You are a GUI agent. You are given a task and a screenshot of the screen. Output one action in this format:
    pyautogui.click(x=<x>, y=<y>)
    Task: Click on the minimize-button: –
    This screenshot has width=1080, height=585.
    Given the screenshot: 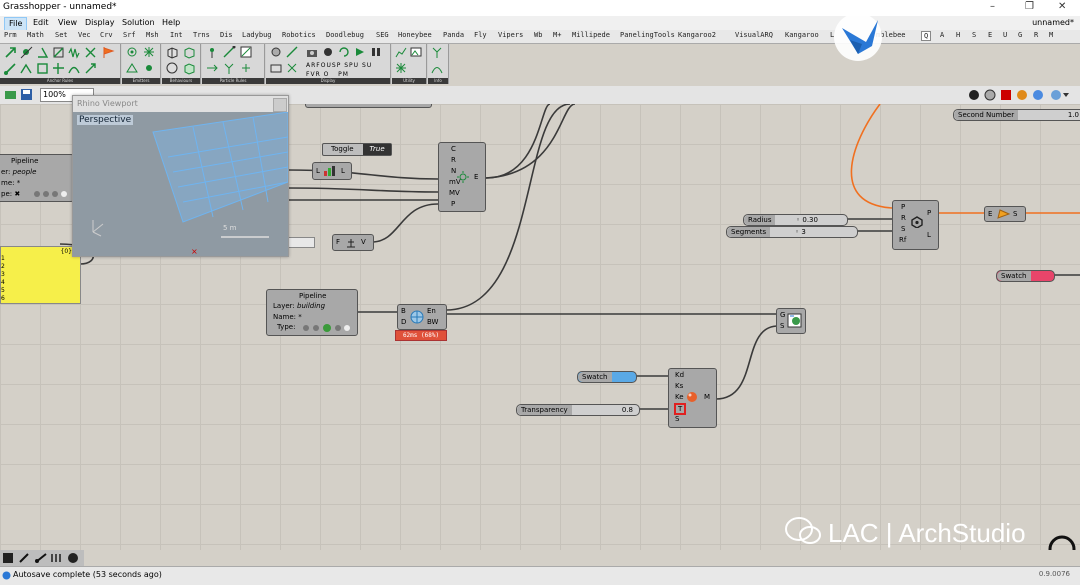 What is the action you would take?
    pyautogui.click(x=992, y=6)
    